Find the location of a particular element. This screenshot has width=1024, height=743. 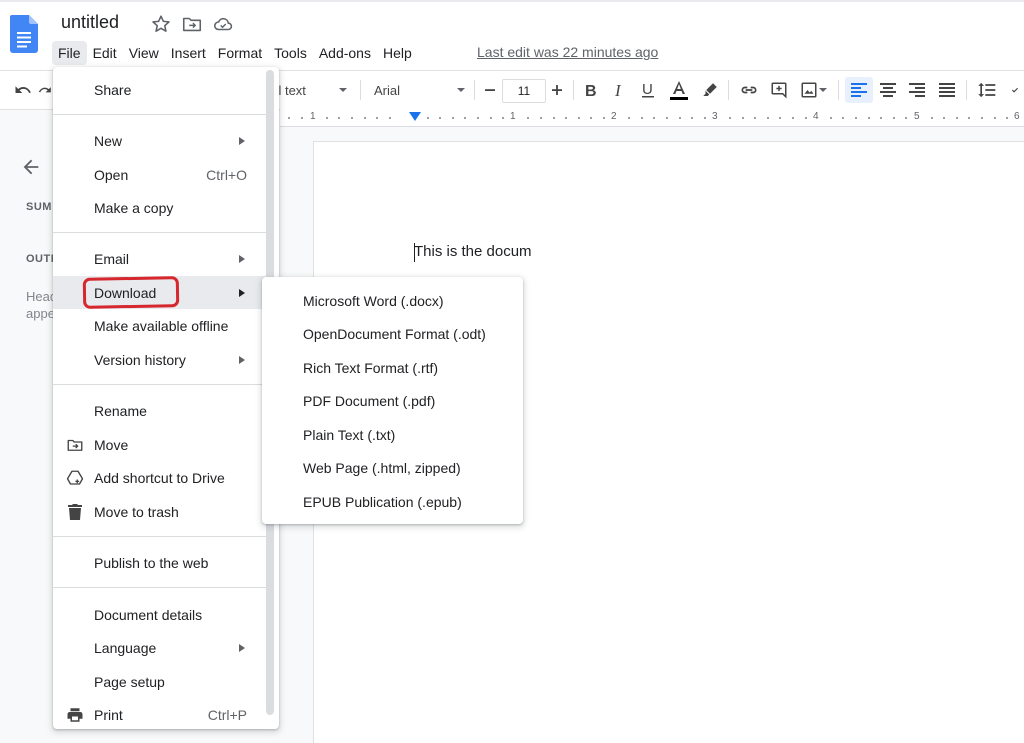

insert-comment-button is located at coordinates (779, 90).